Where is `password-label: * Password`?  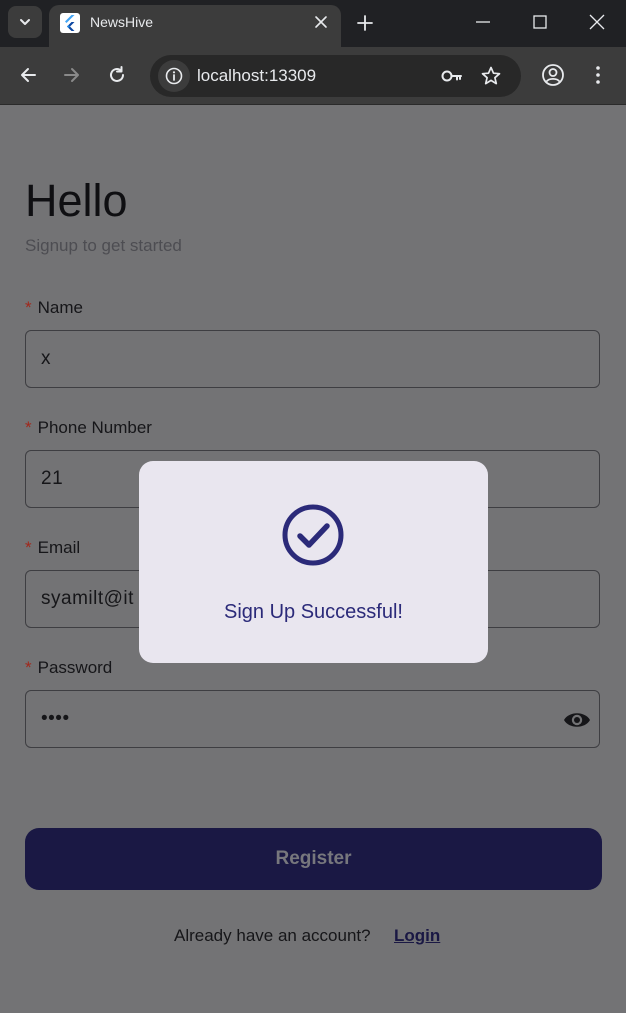
password-label: * Password is located at coordinates (69, 667).